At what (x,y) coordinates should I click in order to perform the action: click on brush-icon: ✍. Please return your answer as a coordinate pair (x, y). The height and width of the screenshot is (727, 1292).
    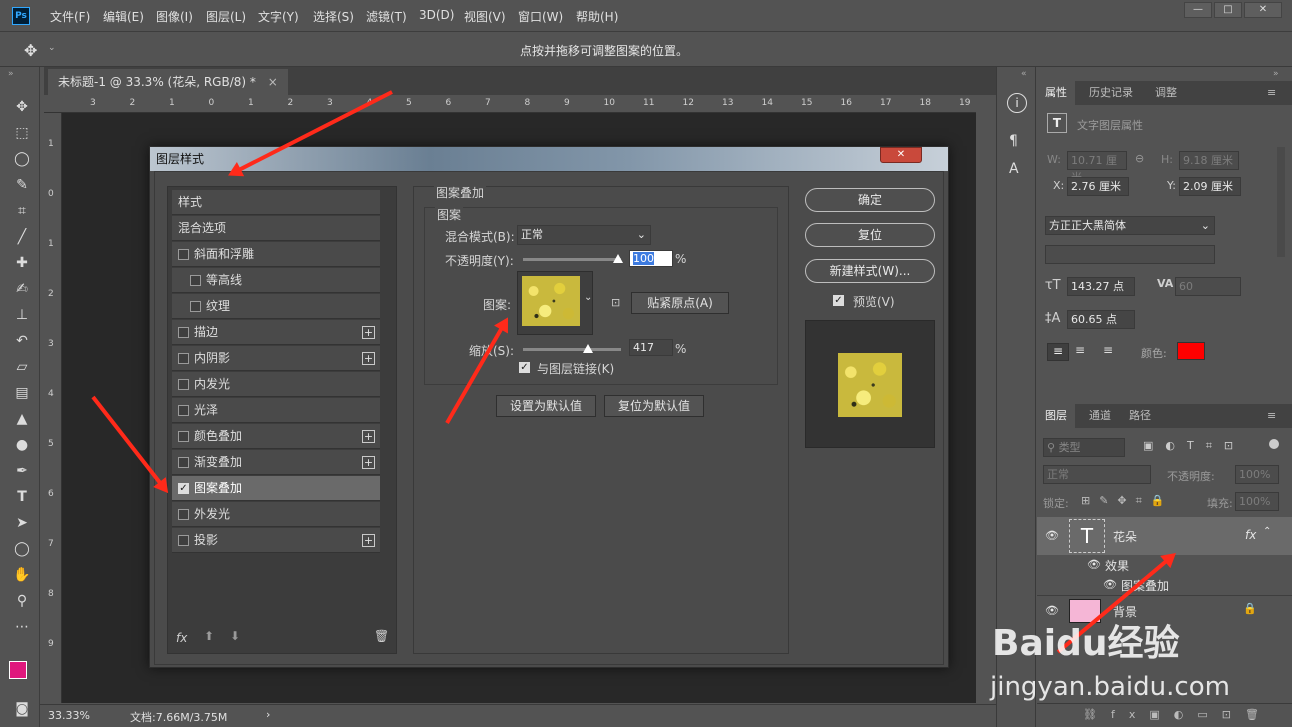
    Looking at the image, I should click on (22, 289).